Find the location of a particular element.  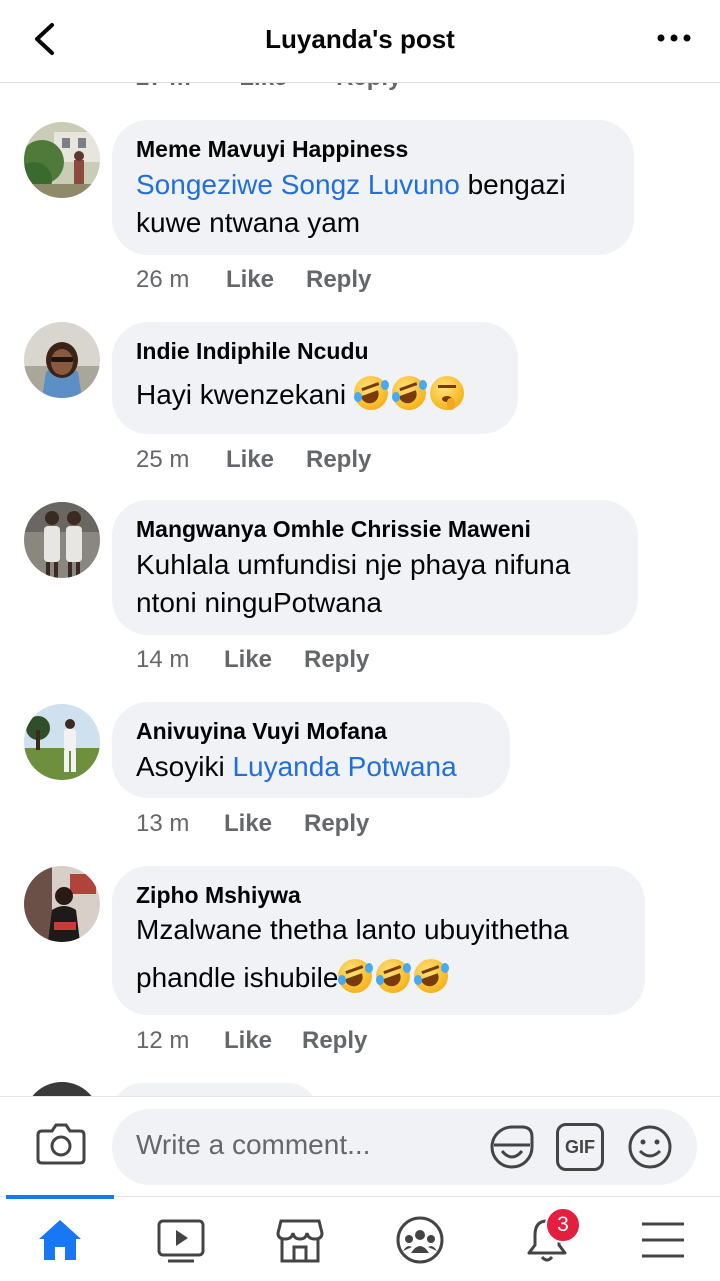

comment-author: Anivuyina Vuyi Mofana is located at coordinates (312, 731).